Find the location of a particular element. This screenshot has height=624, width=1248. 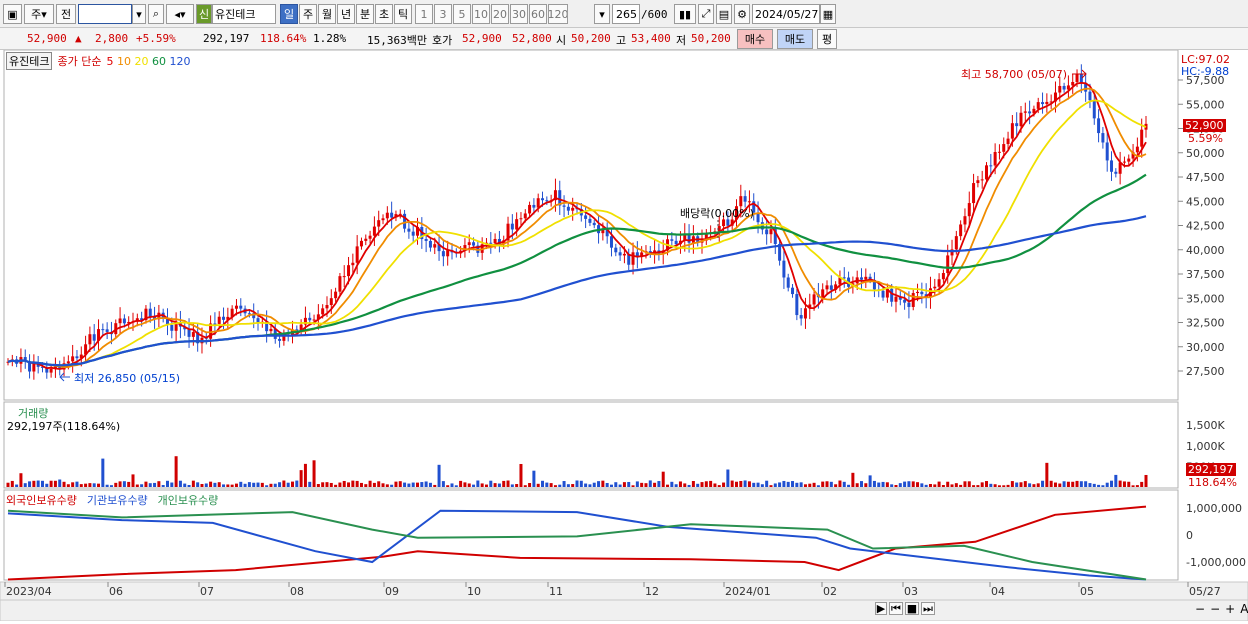

minute-button-3: 3 is located at coordinates (443, 14).